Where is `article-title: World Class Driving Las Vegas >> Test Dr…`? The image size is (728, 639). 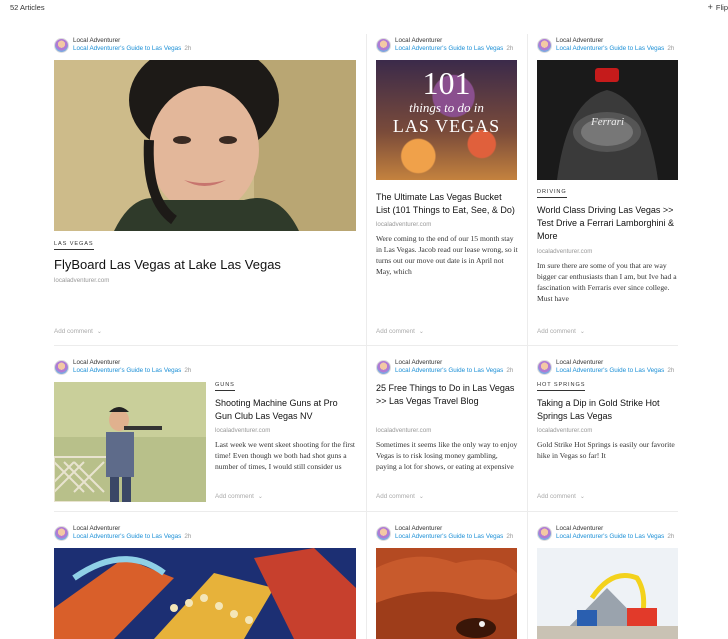 article-title: World Class Driving Las Vegas >> Test Dr… is located at coordinates (607, 223).